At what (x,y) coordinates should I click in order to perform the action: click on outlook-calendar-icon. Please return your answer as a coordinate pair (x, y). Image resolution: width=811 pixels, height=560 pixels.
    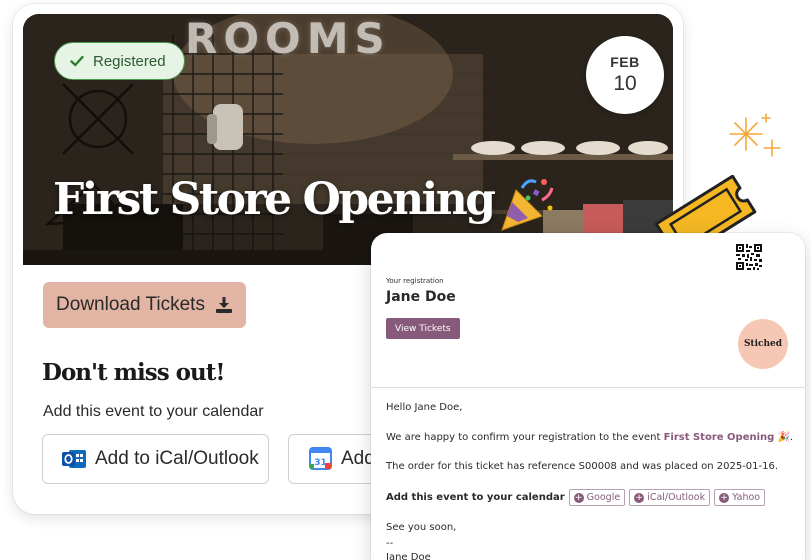
    Looking at the image, I should click on (74, 459).